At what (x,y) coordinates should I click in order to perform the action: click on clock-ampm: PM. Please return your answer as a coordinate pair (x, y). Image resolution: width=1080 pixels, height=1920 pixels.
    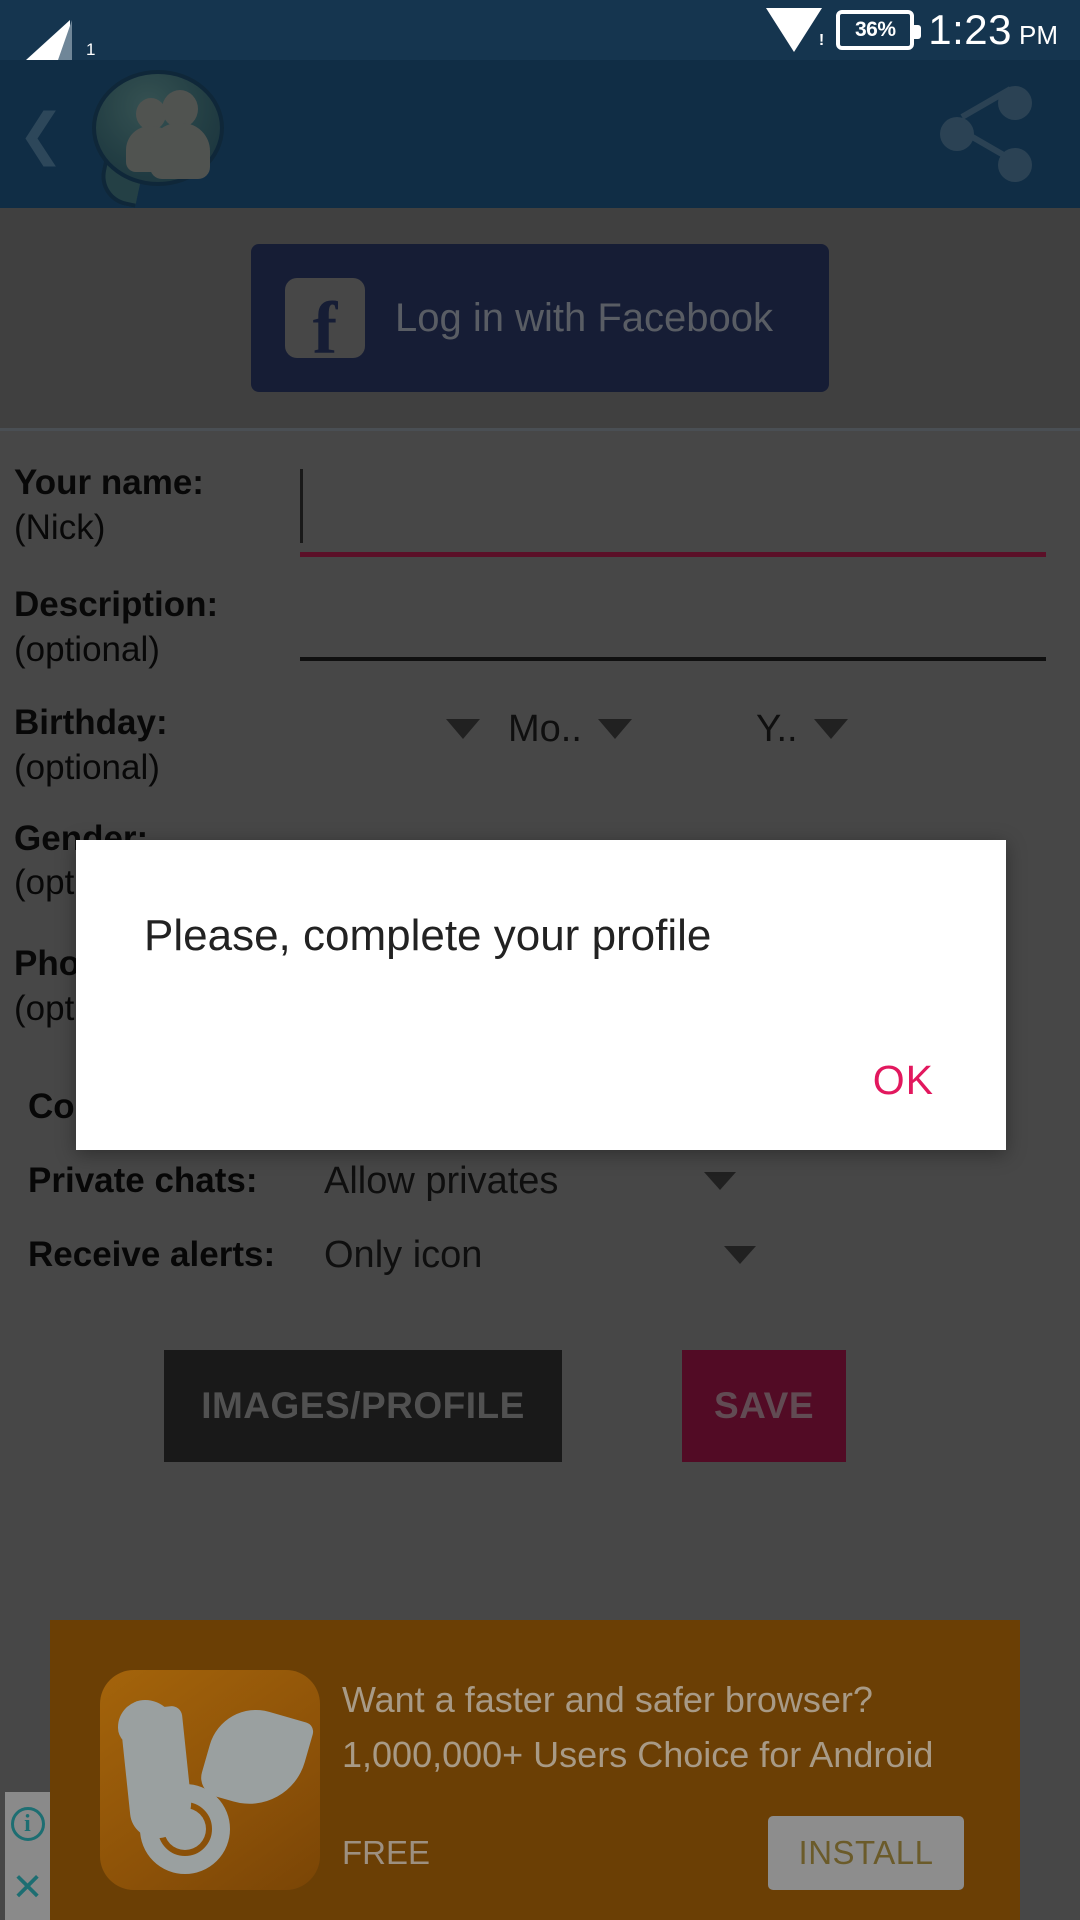
    Looking at the image, I should click on (1038, 35).